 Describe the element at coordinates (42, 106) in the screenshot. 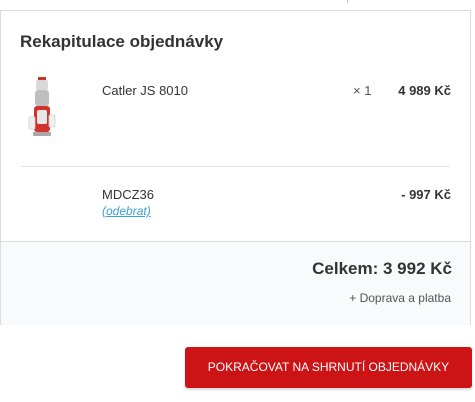

I see `juicer-product-image` at that location.